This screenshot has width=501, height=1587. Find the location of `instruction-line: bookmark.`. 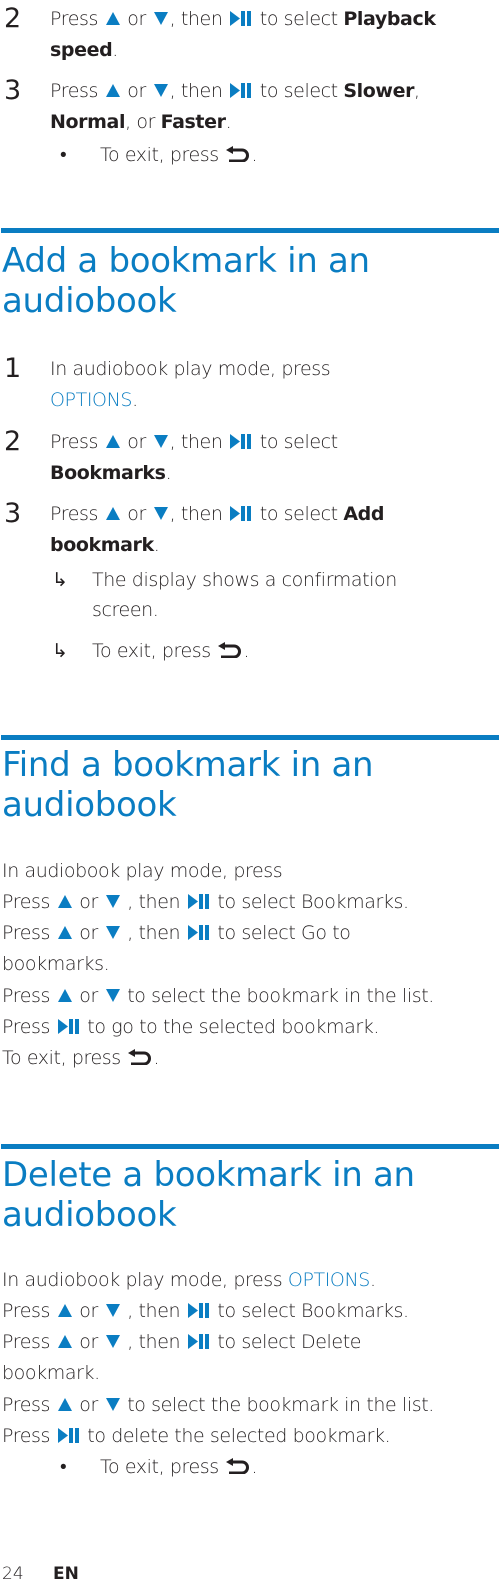

instruction-line: bookmark. is located at coordinates (51, 1373).